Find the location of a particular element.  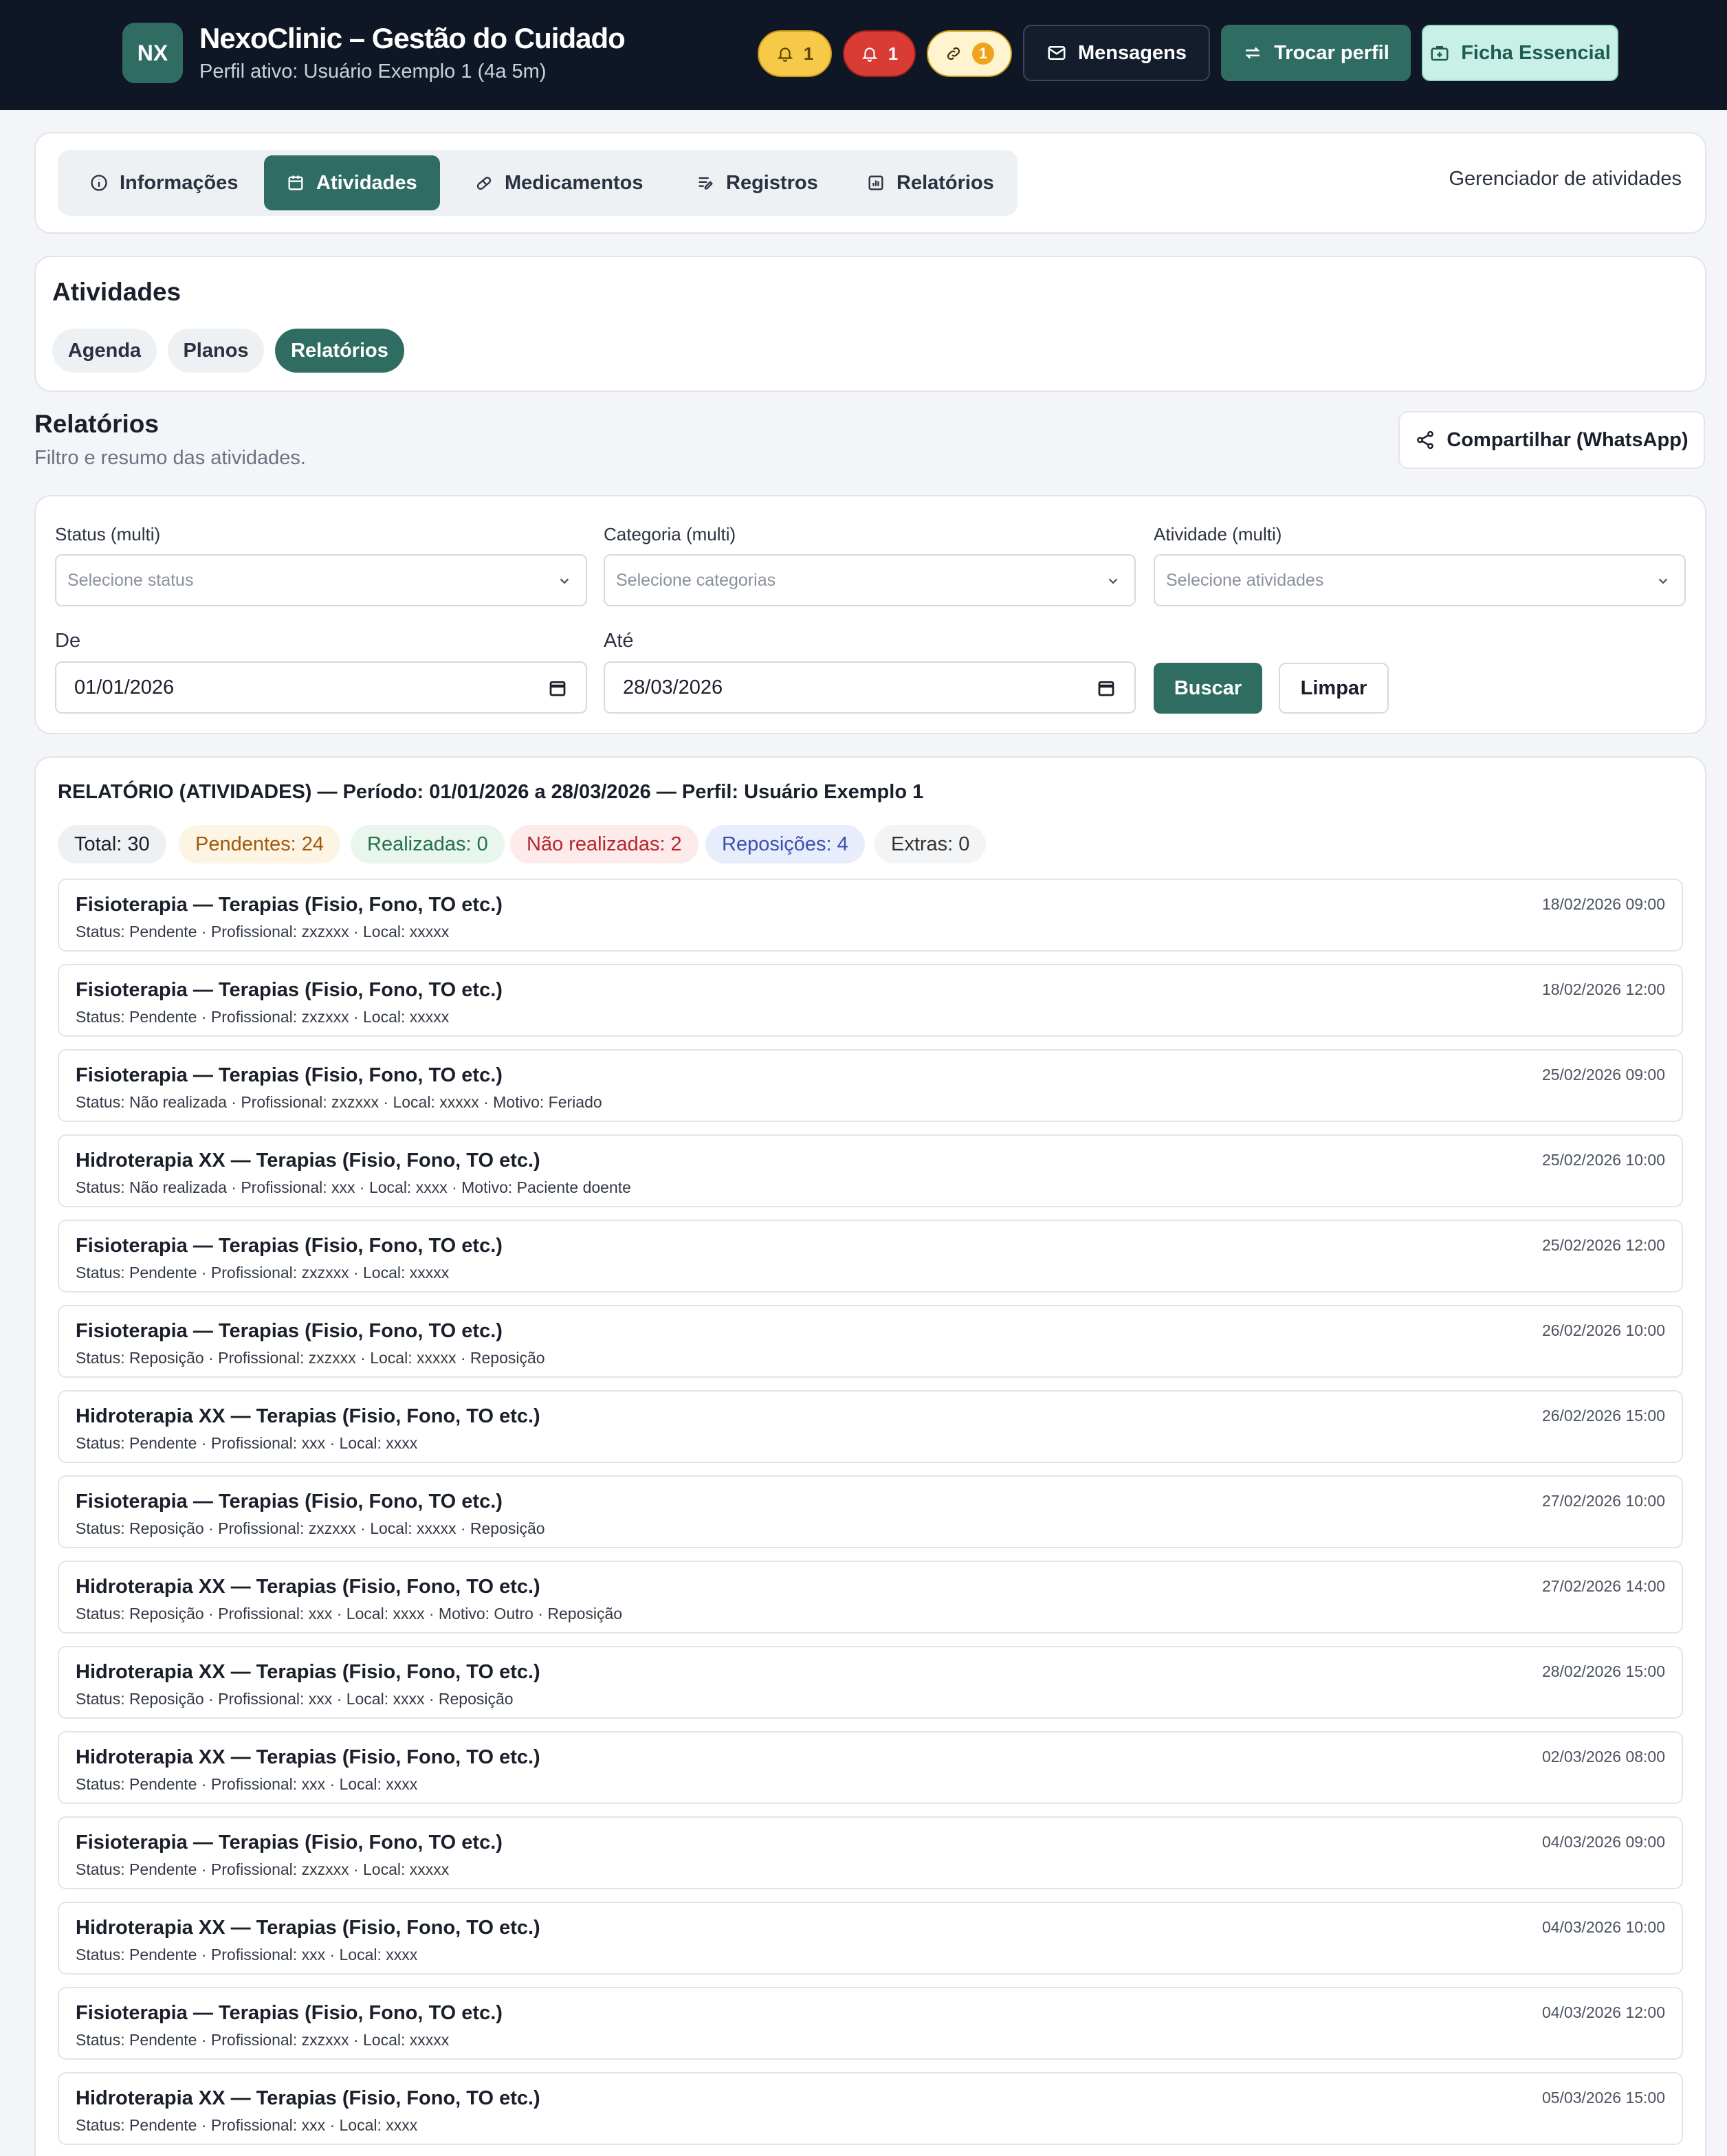

activity-select: Selecione atividades is located at coordinates (1420, 580).